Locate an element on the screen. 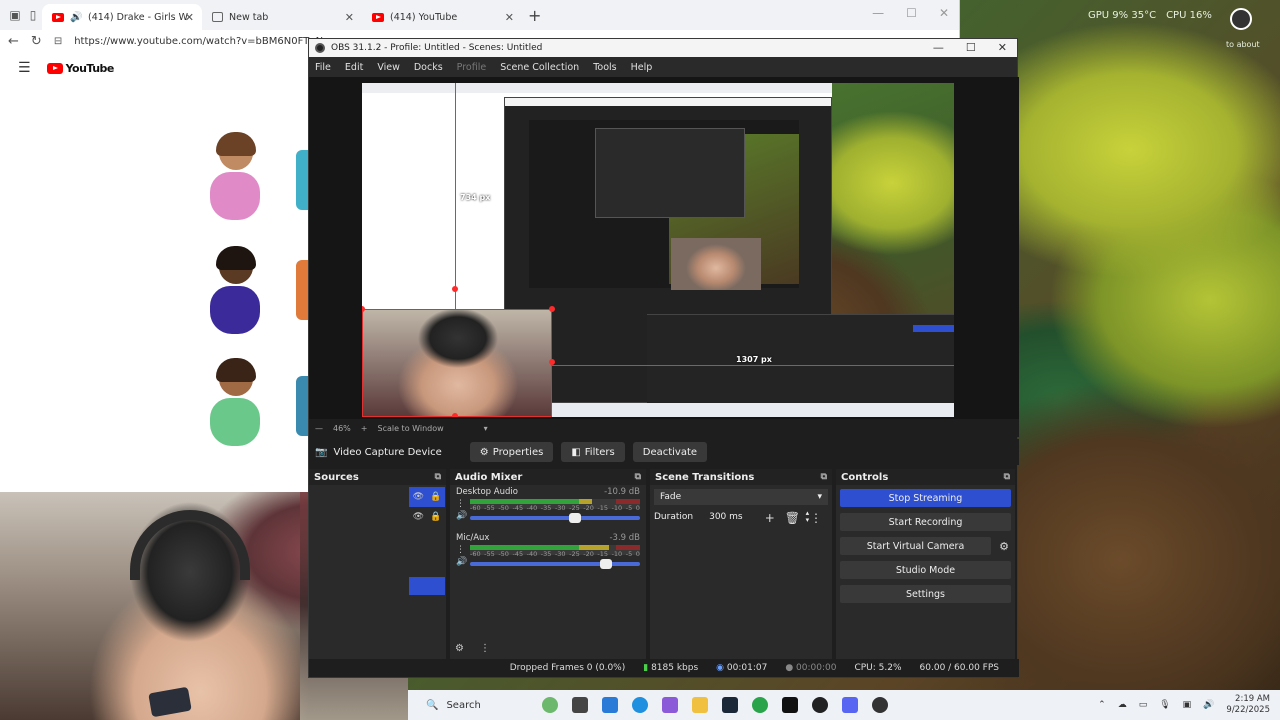  menu-view: View is located at coordinates (388, 67).